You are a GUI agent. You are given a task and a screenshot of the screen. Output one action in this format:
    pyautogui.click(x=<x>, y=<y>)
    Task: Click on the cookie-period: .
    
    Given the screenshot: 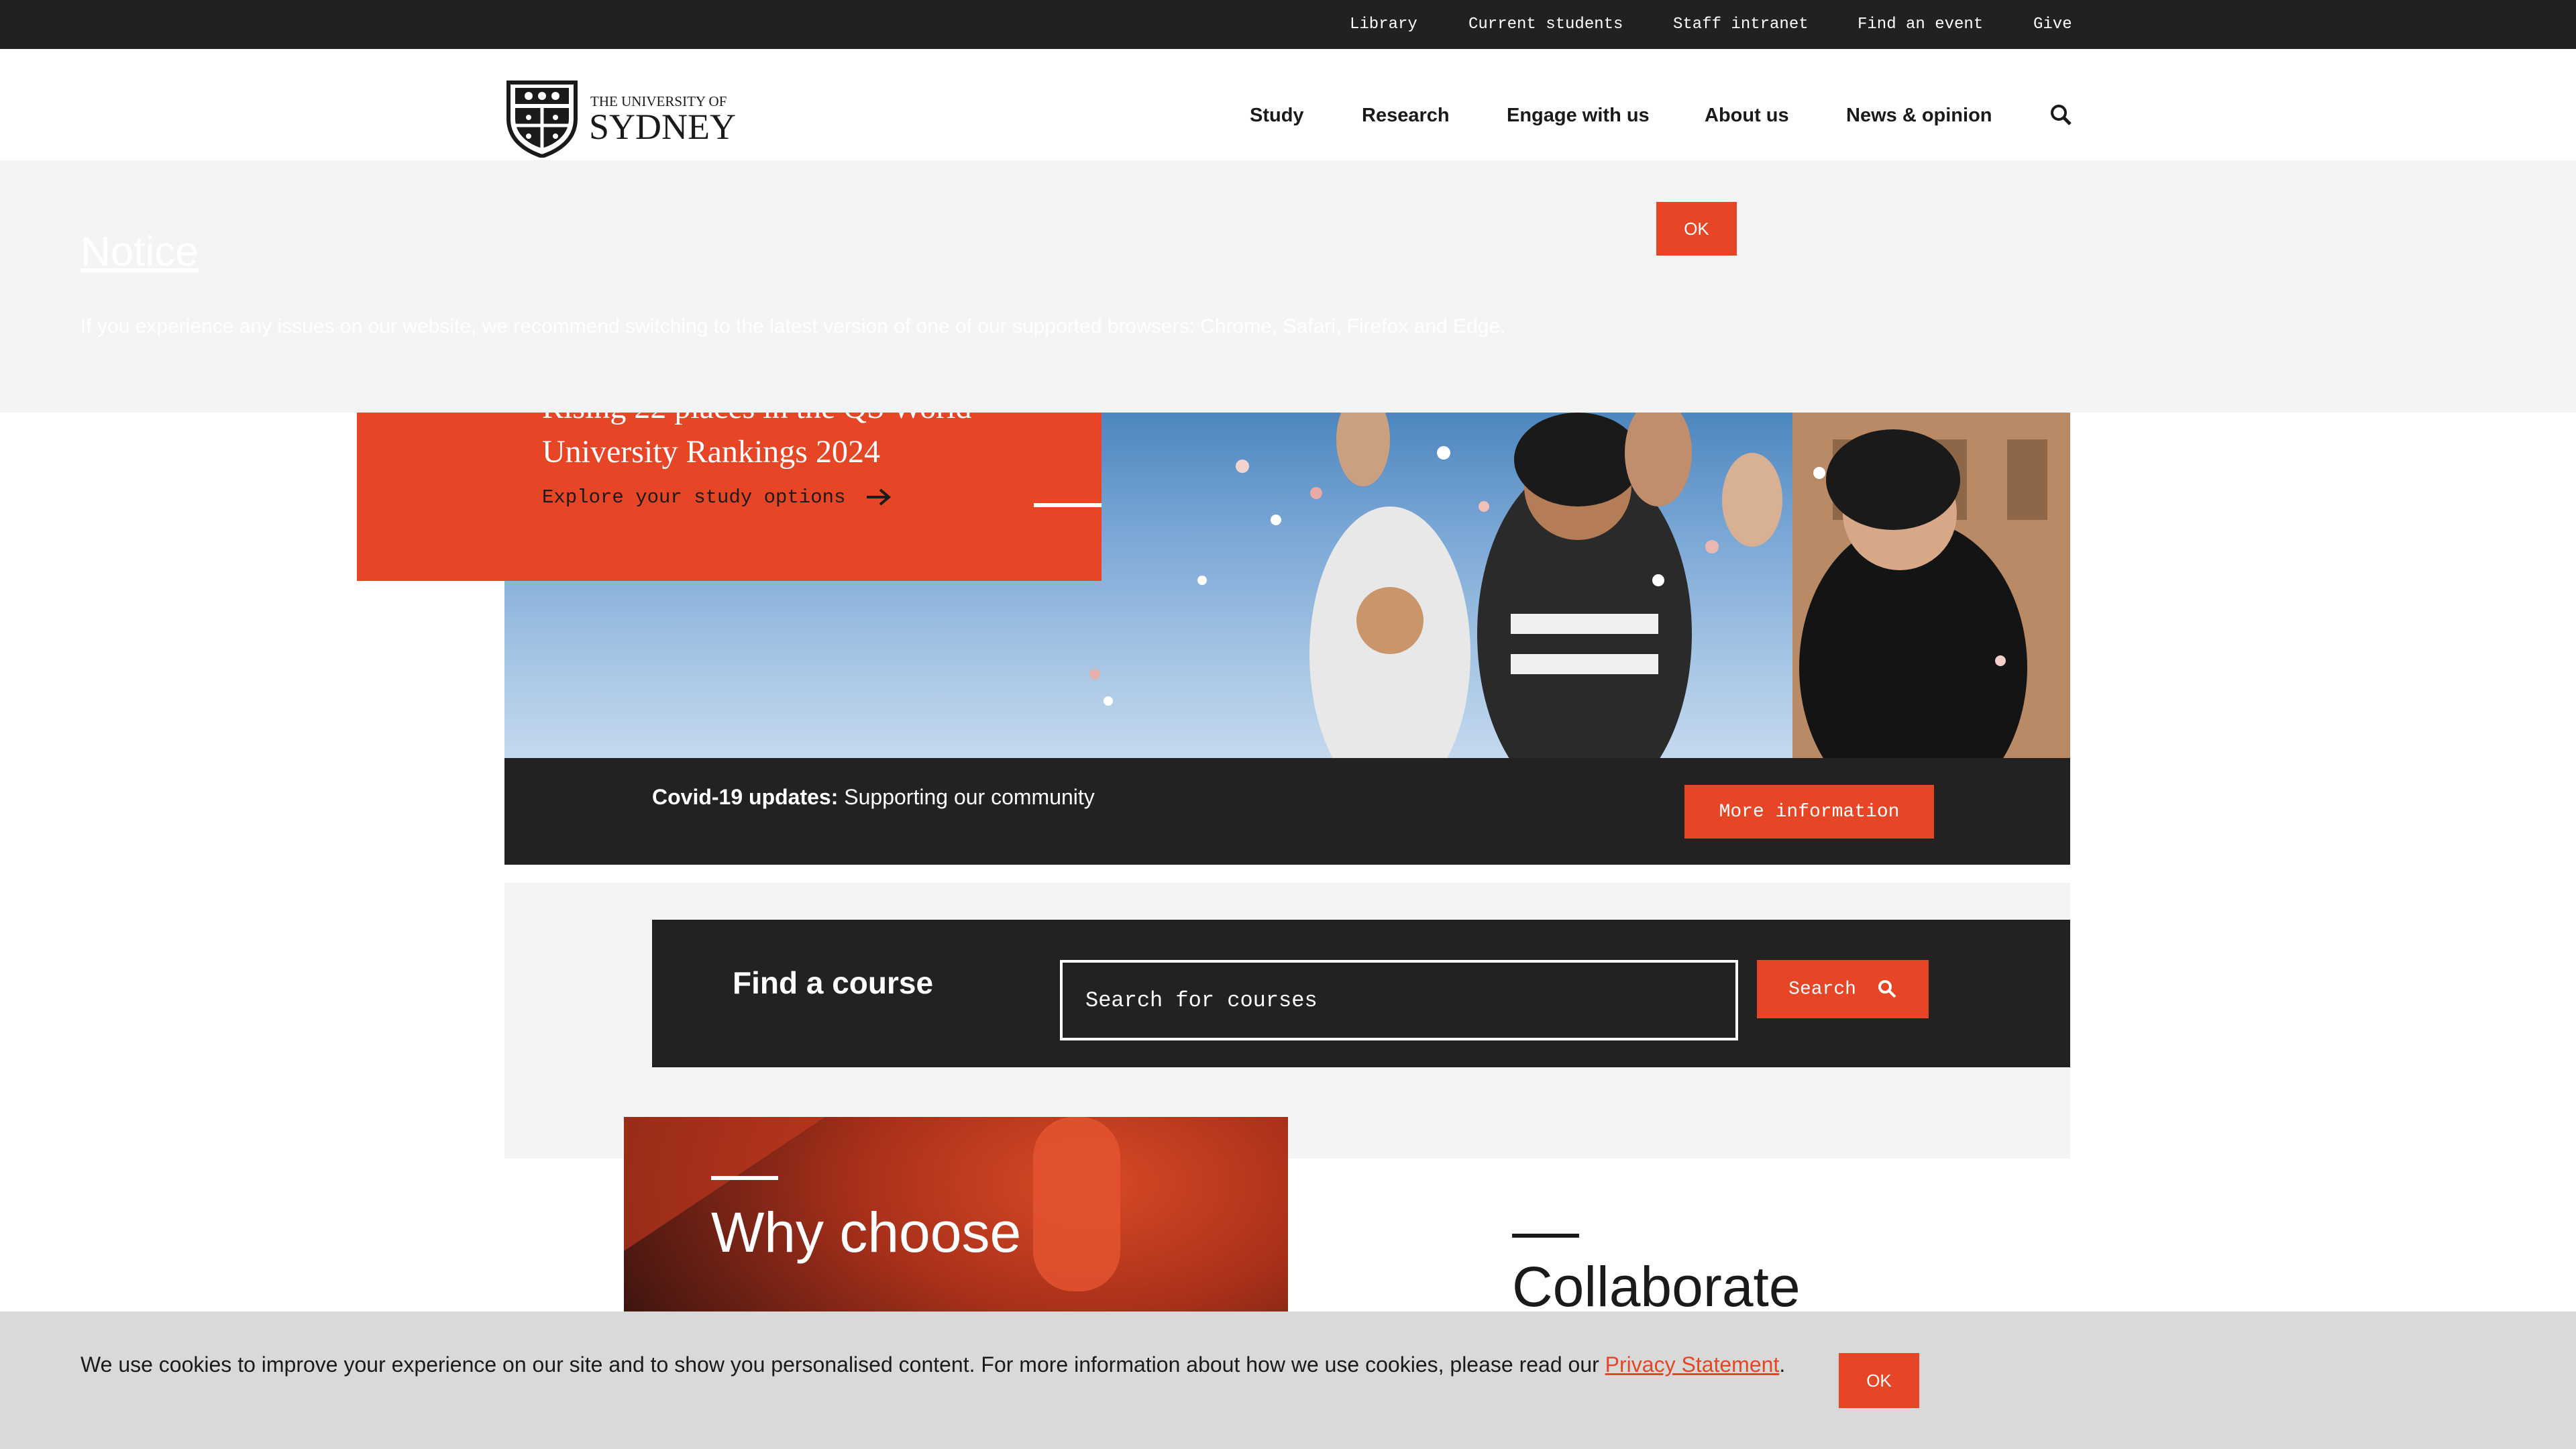 What is the action you would take?
    pyautogui.click(x=1782, y=1364)
    